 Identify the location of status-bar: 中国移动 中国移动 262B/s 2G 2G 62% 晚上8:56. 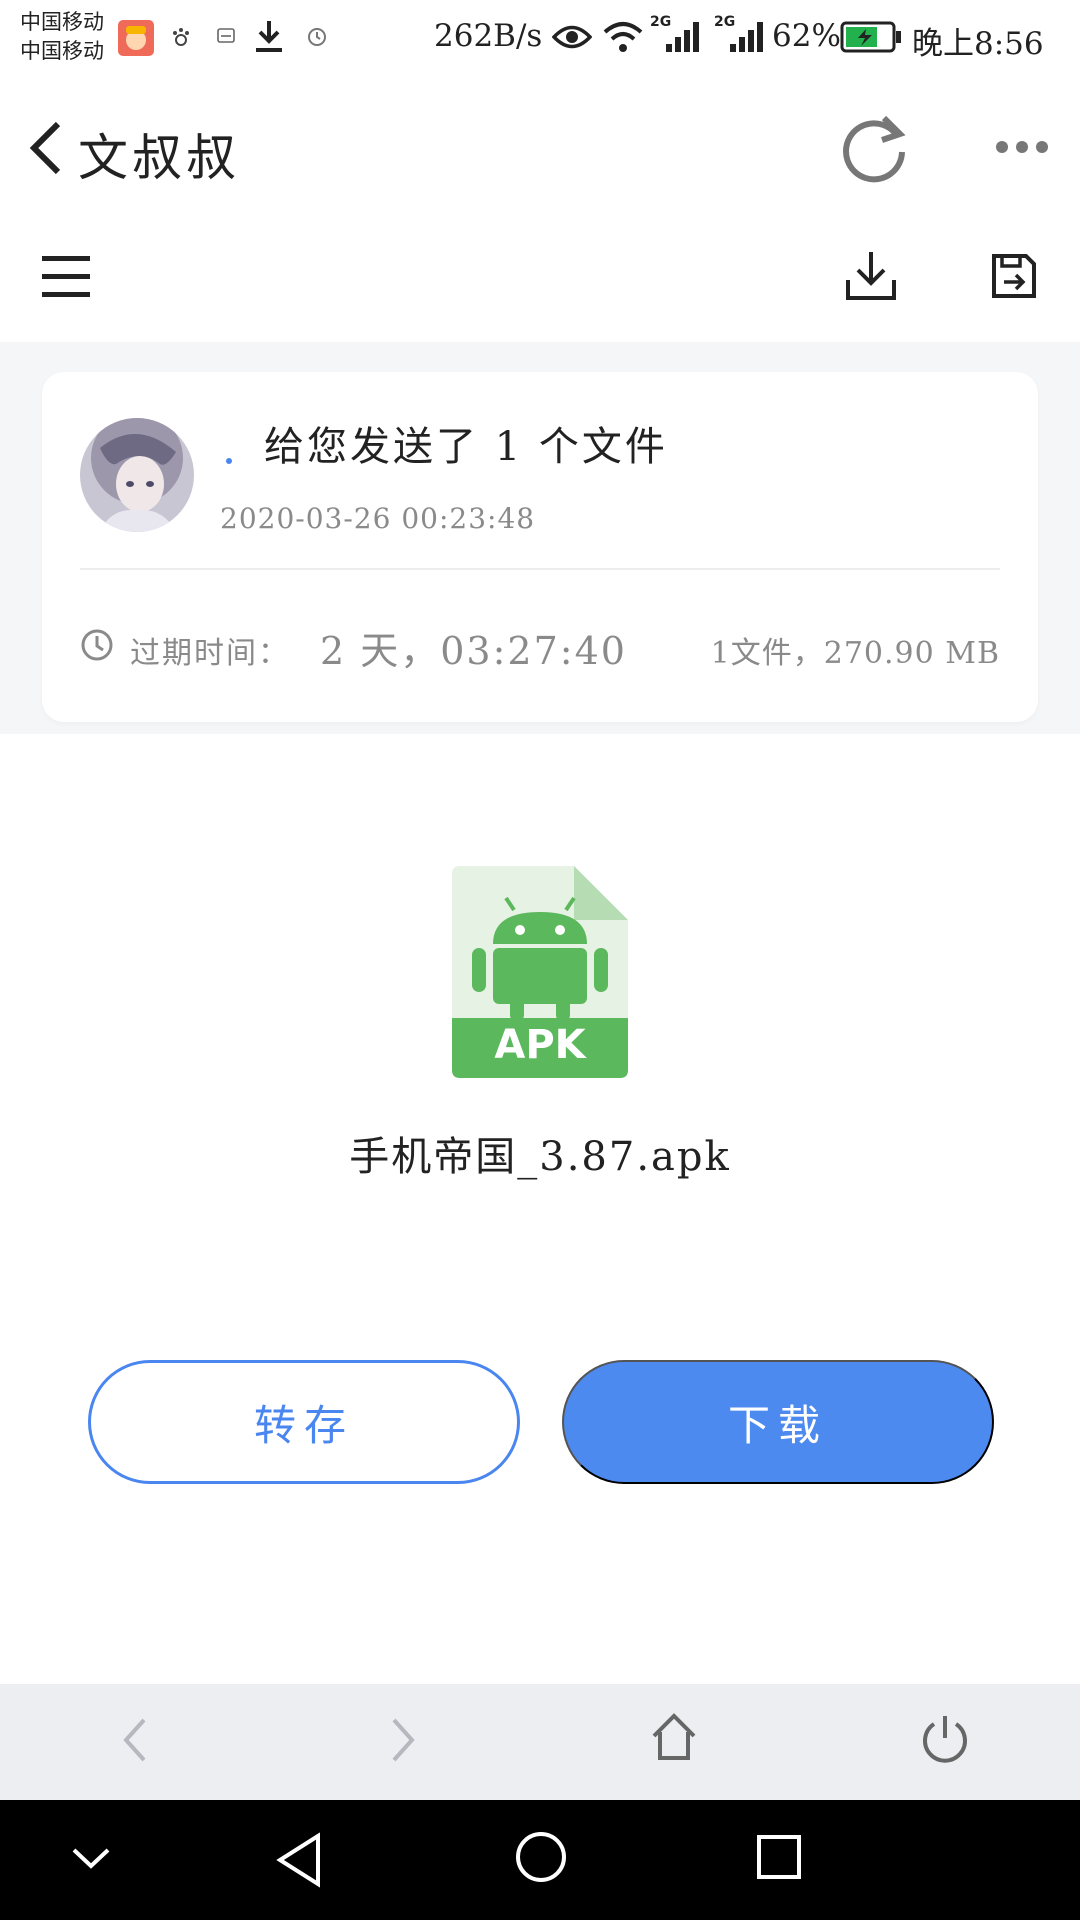
(540, 39).